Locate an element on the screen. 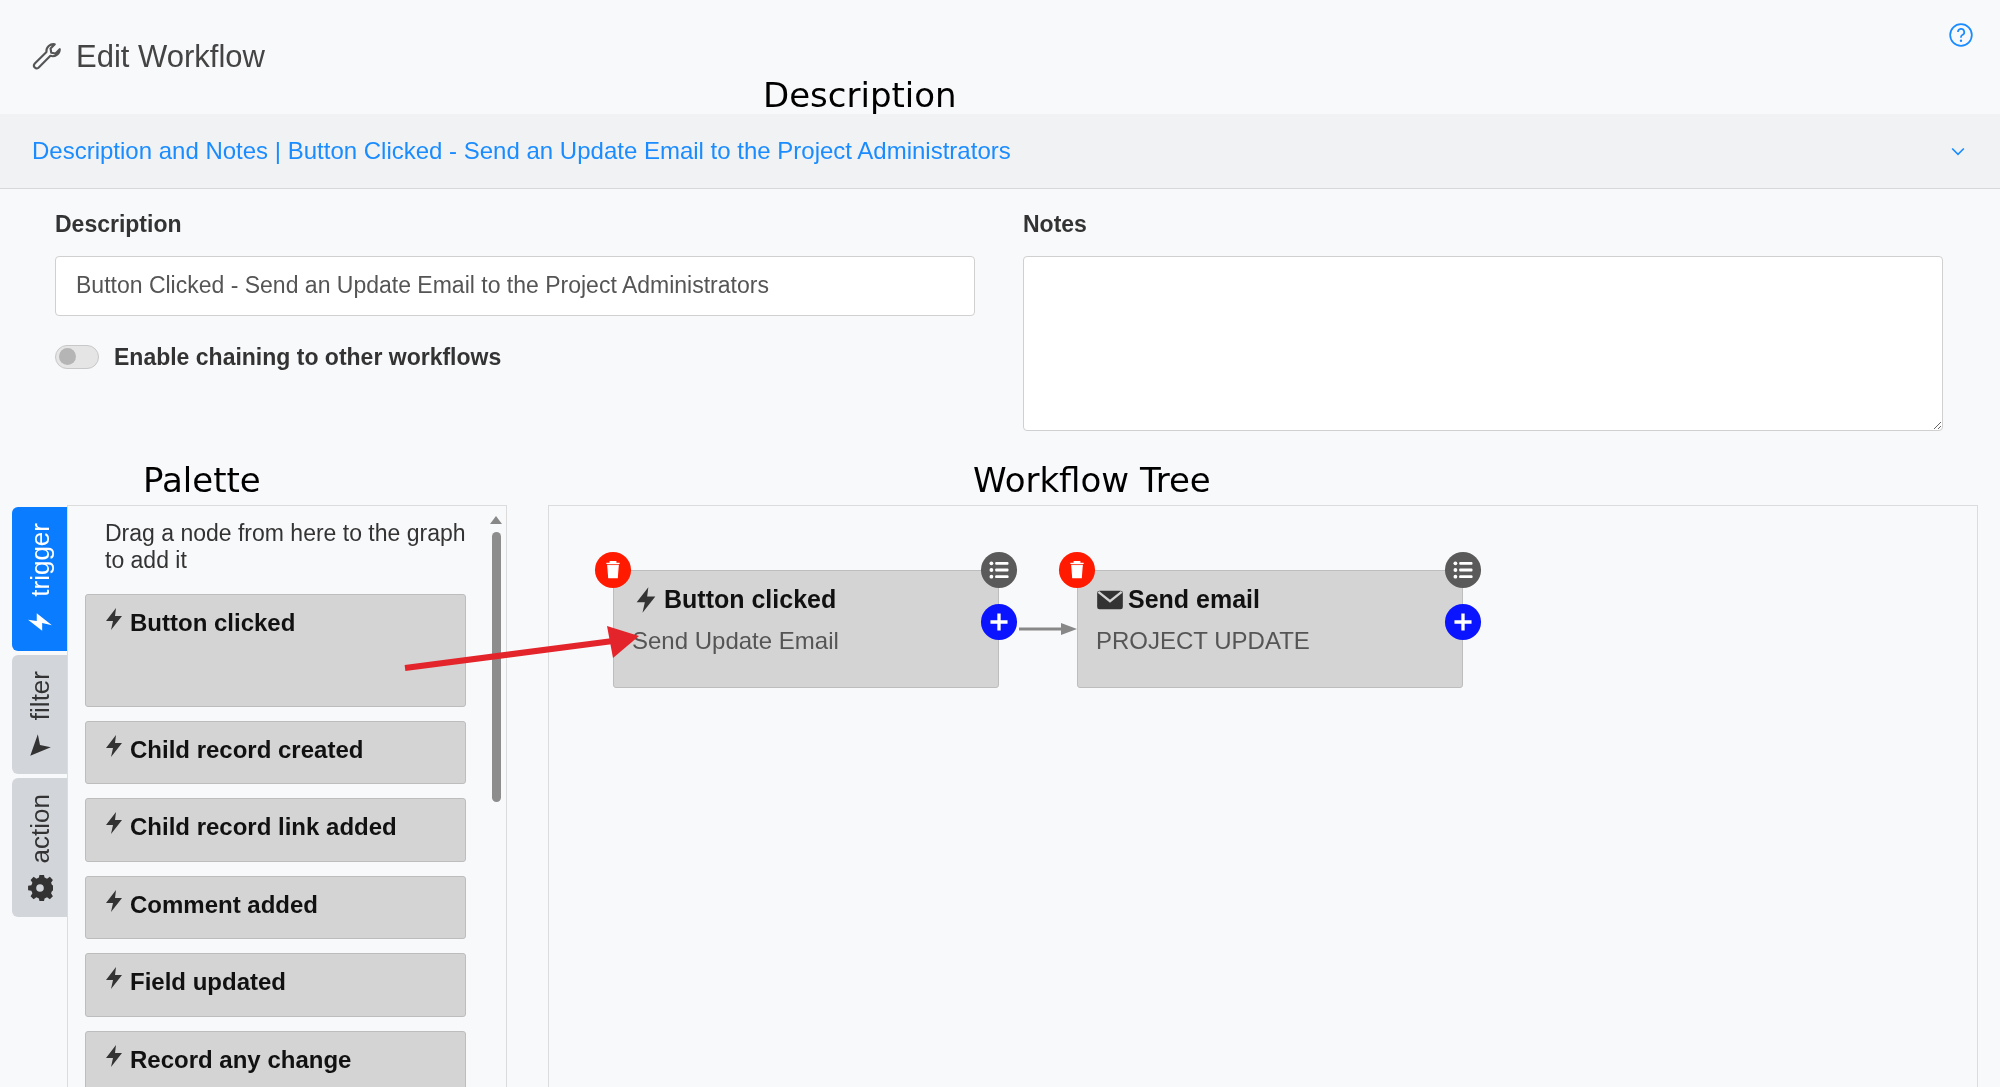 The image size is (2000, 1087). edge-arrow is located at coordinates (1048, 629).